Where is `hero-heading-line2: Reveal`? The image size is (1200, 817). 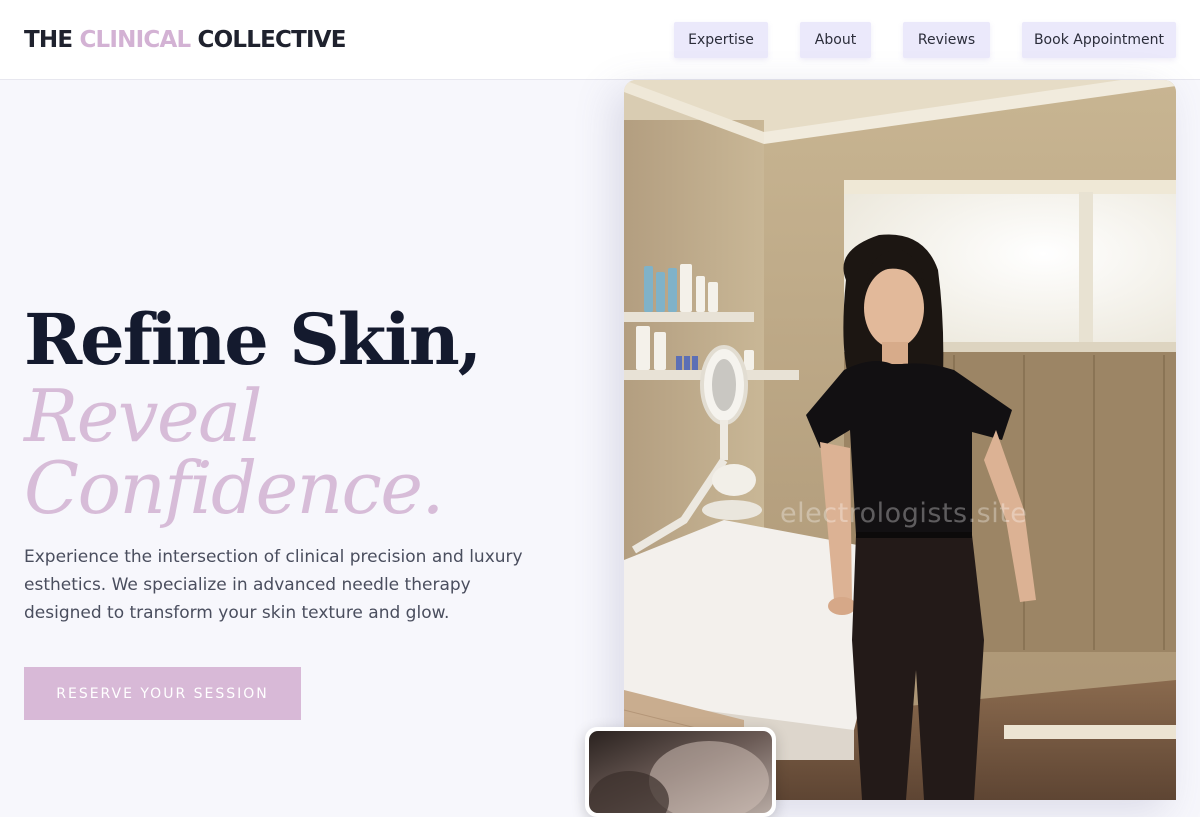 hero-heading-line2: Reveal is located at coordinates (143, 416).